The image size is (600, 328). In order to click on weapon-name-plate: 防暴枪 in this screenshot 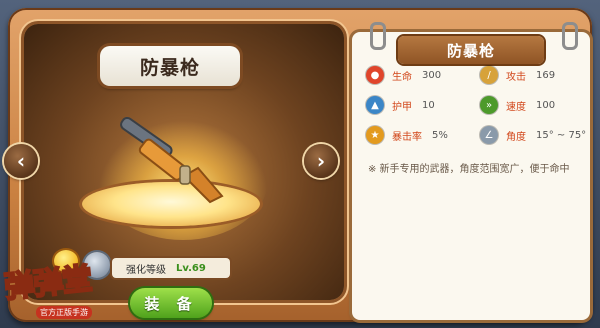, I will do `click(170, 66)`.